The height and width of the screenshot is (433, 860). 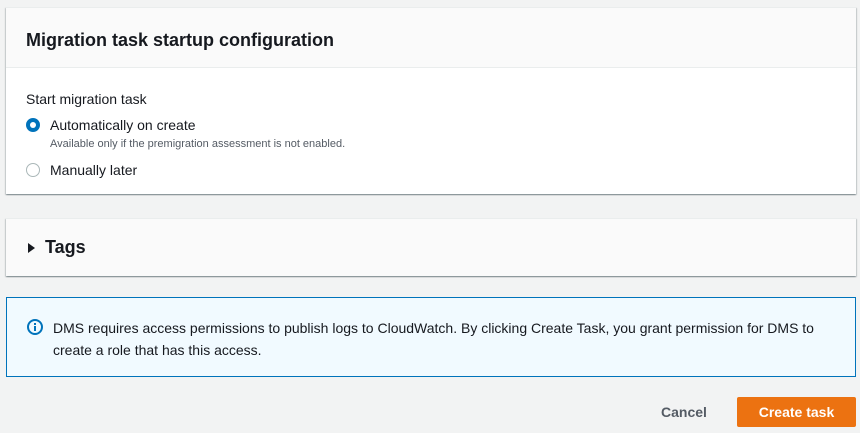 What do you see at coordinates (180, 40) in the screenshot?
I see `panel-title: Migration task startup configuration` at bounding box center [180, 40].